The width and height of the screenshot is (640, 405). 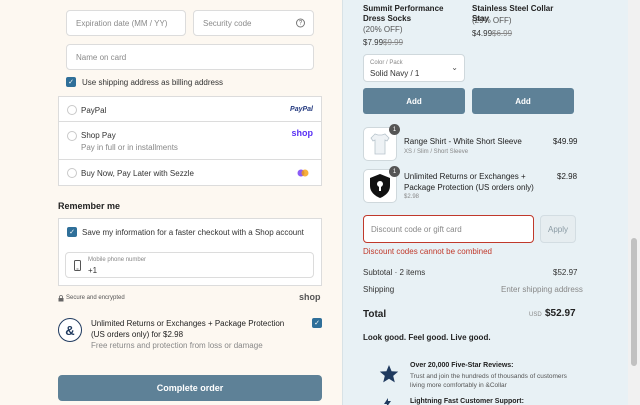 What do you see at coordinates (190, 388) in the screenshot?
I see `complete-order-button: Complete order` at bounding box center [190, 388].